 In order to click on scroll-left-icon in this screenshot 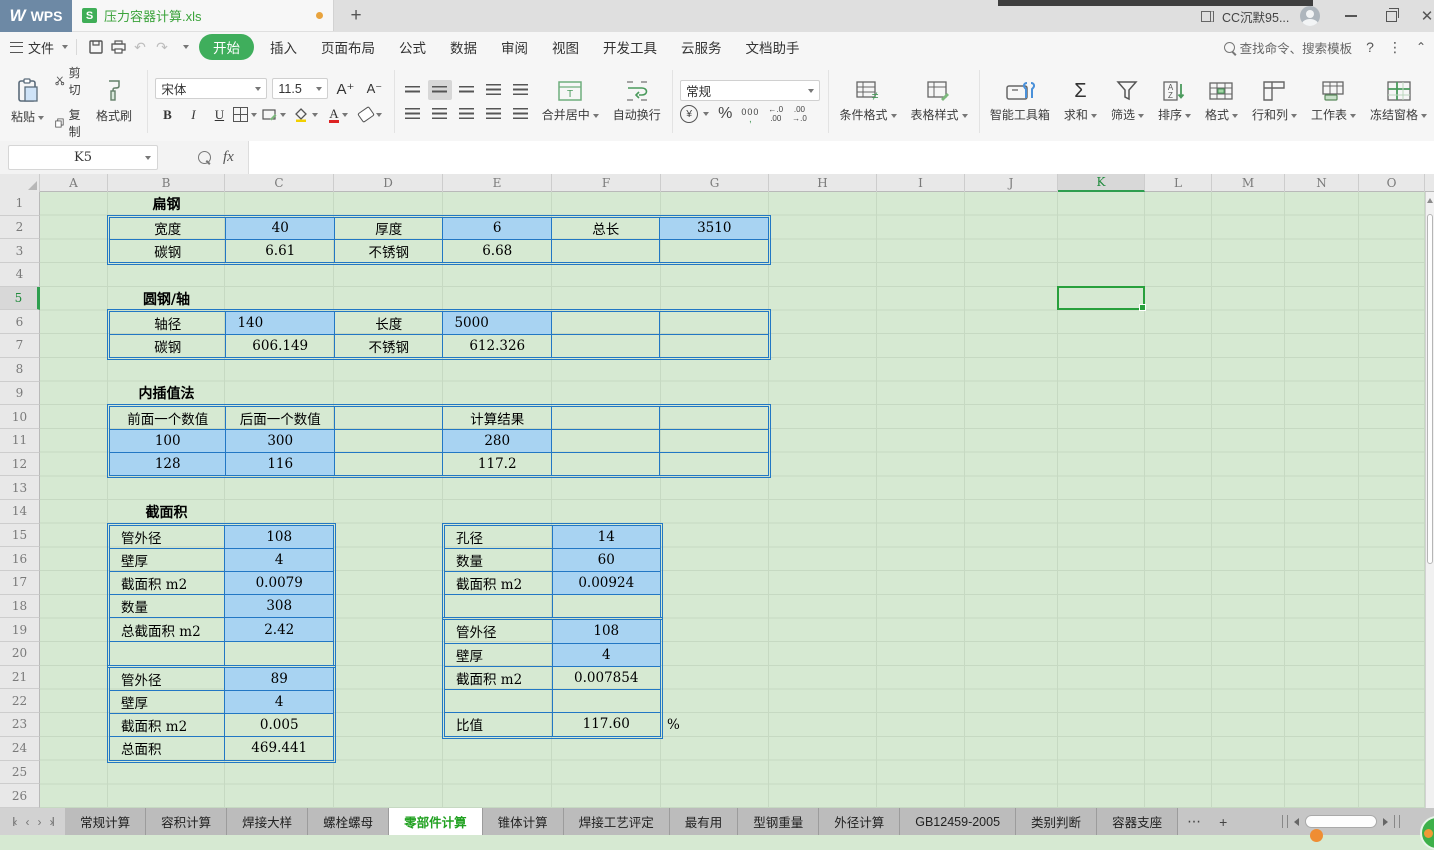, I will do `click(1296, 821)`.